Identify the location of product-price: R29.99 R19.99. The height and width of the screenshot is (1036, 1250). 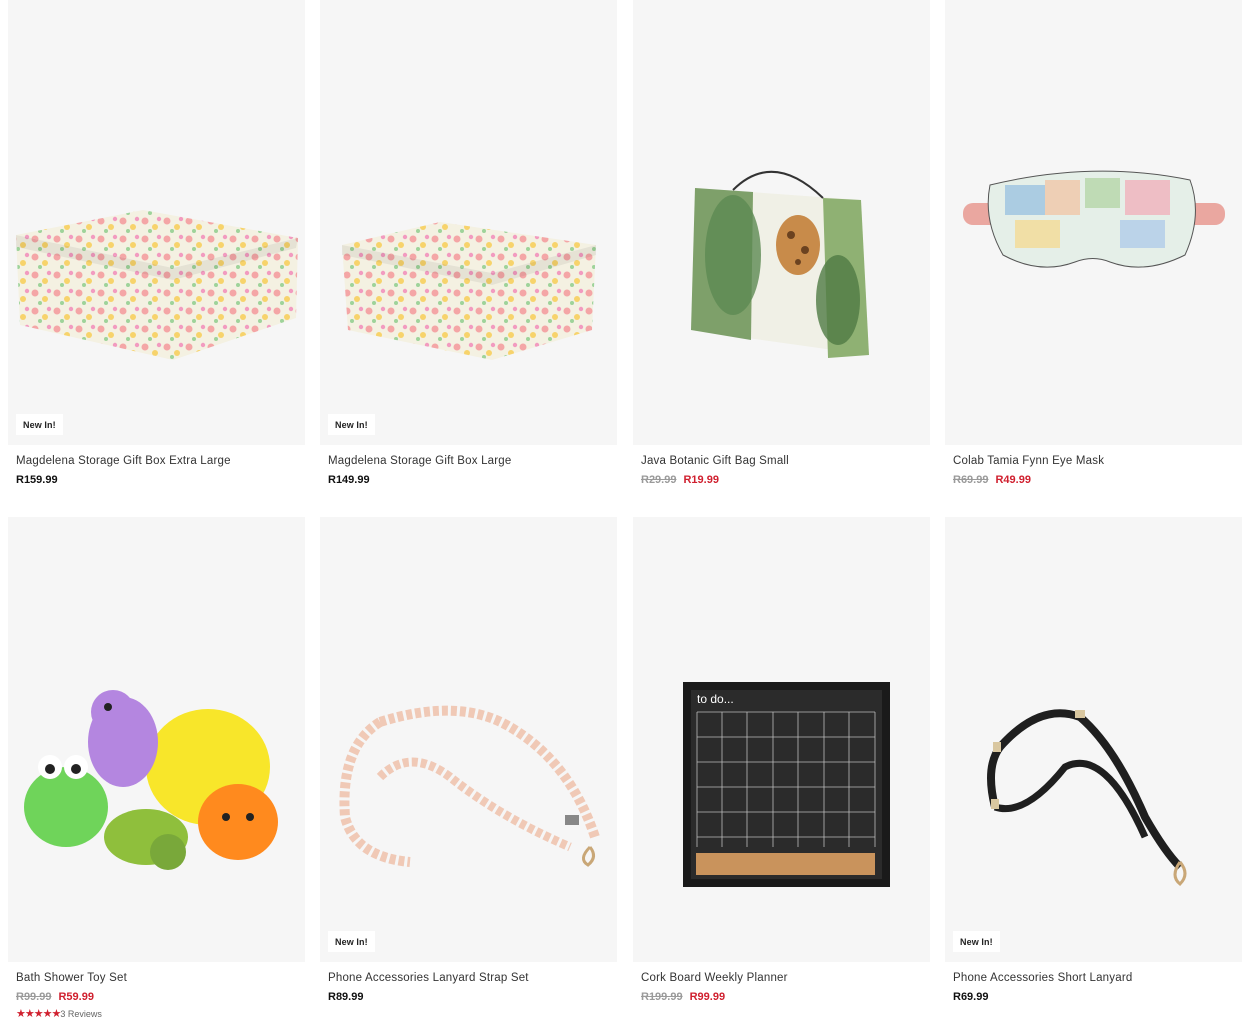
(680, 480).